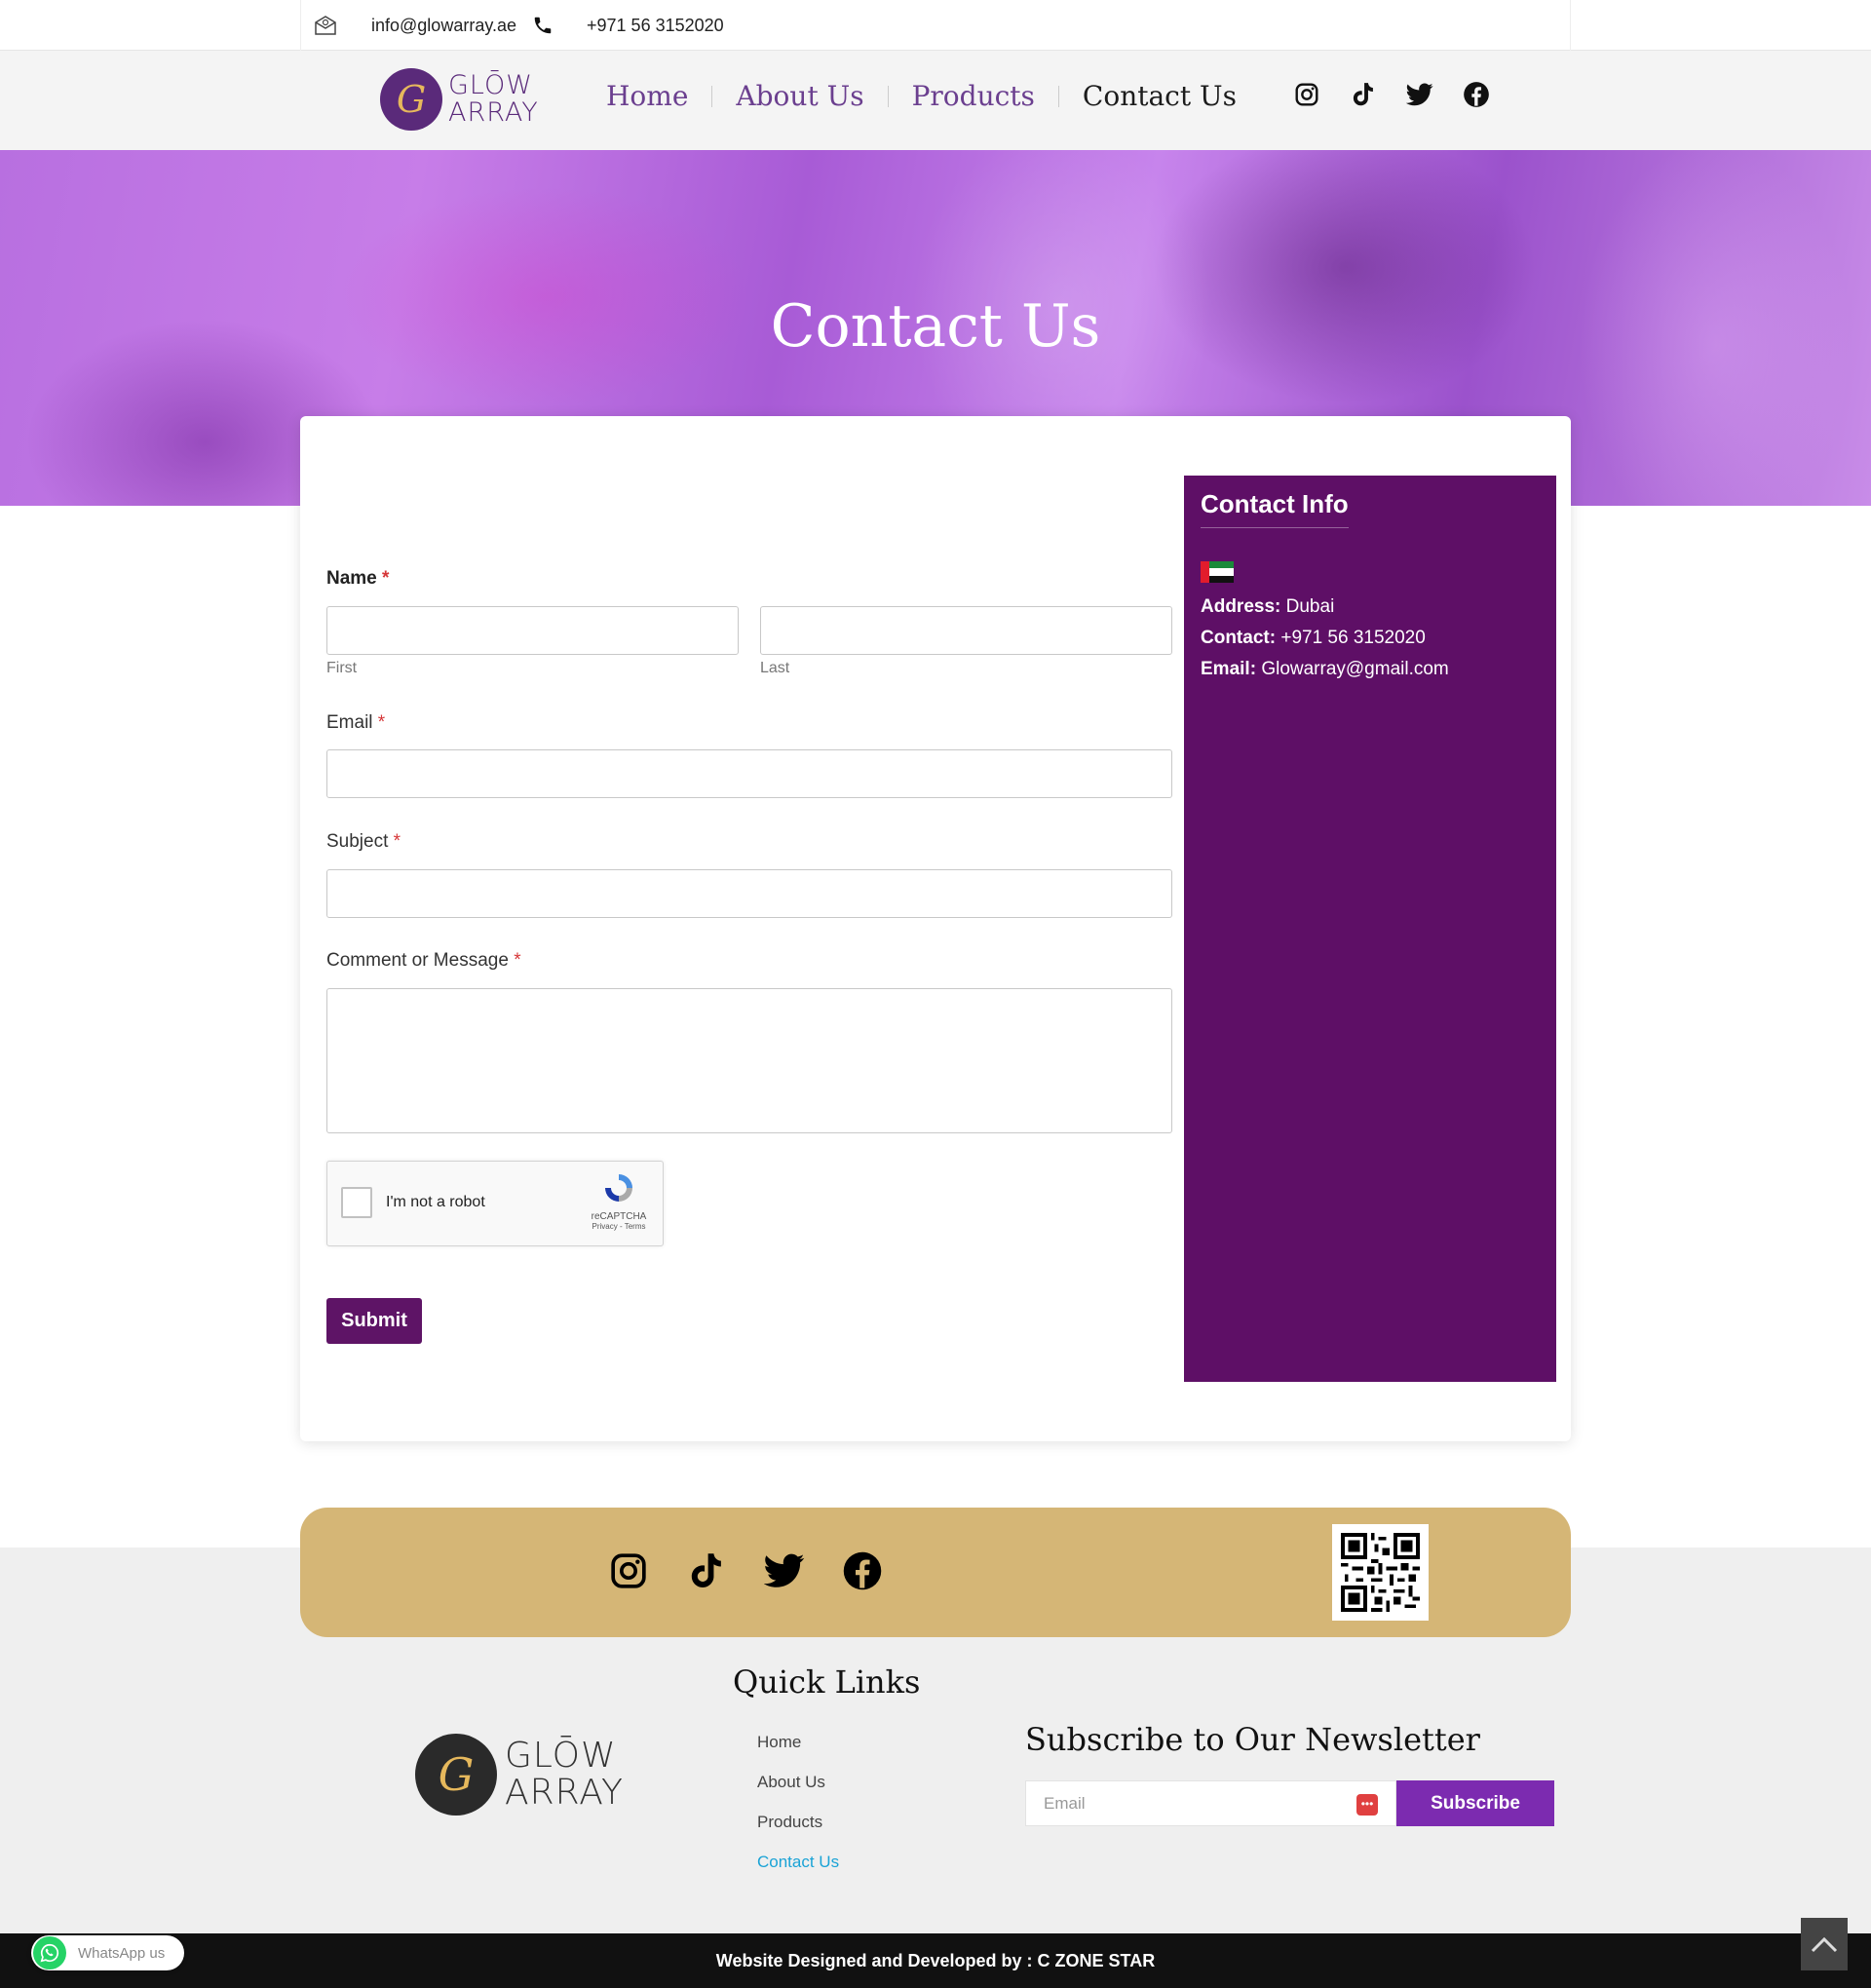  Describe the element at coordinates (745, 1570) in the screenshot. I see `footer-social-links` at that location.